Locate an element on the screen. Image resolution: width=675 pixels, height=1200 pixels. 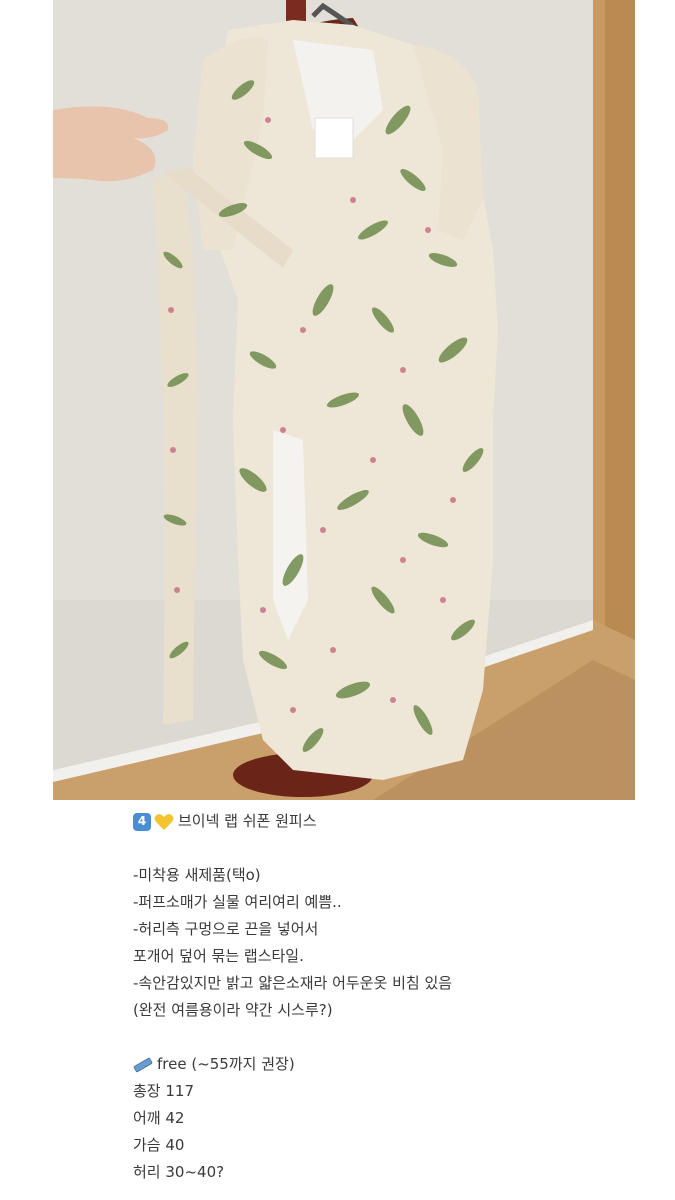
measurement-line: 허리 30~40? is located at coordinates (179, 1172).